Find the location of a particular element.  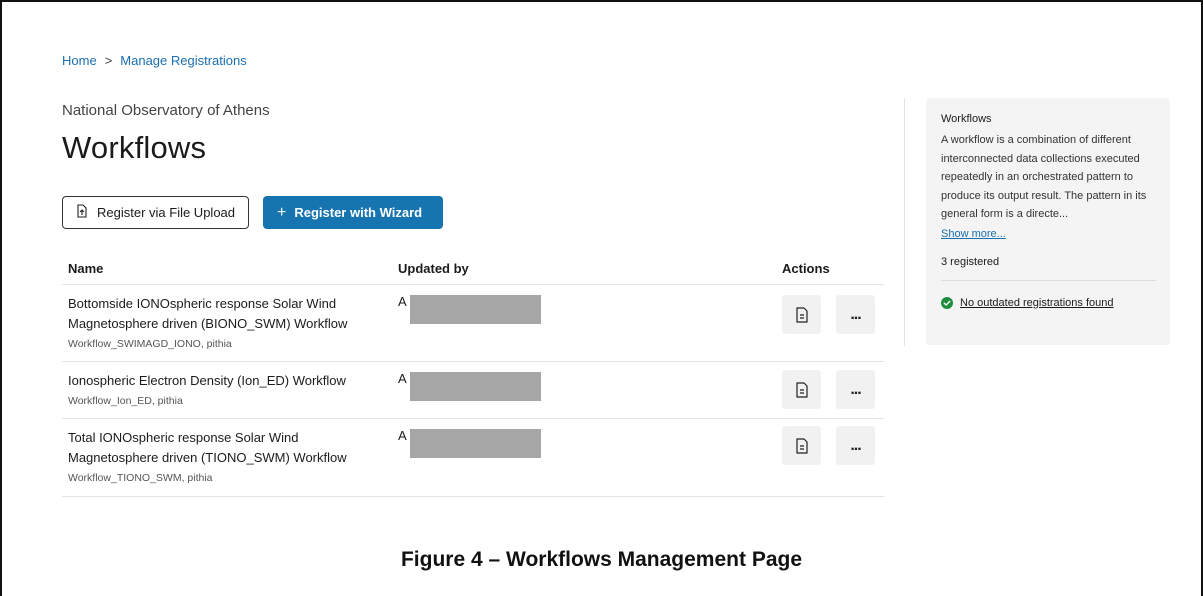

check-circle-icon is located at coordinates (947, 302).